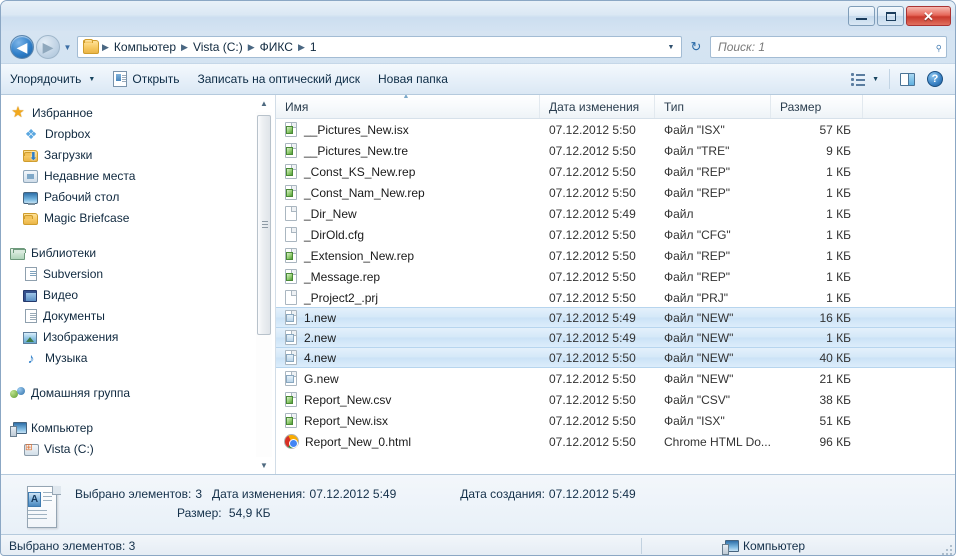 The image size is (956, 556). I want to click on nav-item-pictures: Изображения, so click(129, 336).